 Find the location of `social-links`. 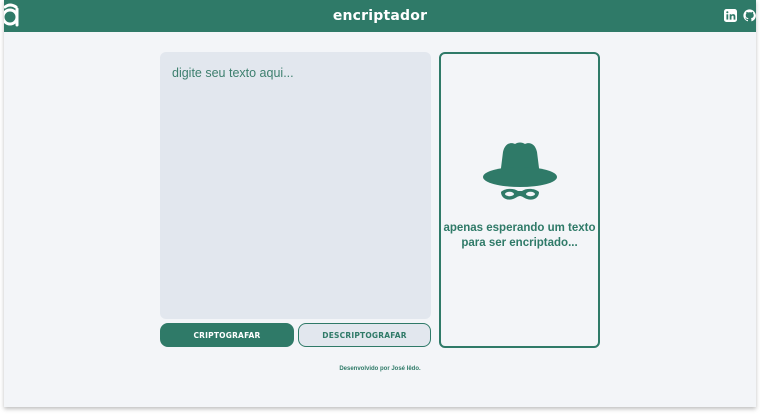

social-links is located at coordinates (740, 15).